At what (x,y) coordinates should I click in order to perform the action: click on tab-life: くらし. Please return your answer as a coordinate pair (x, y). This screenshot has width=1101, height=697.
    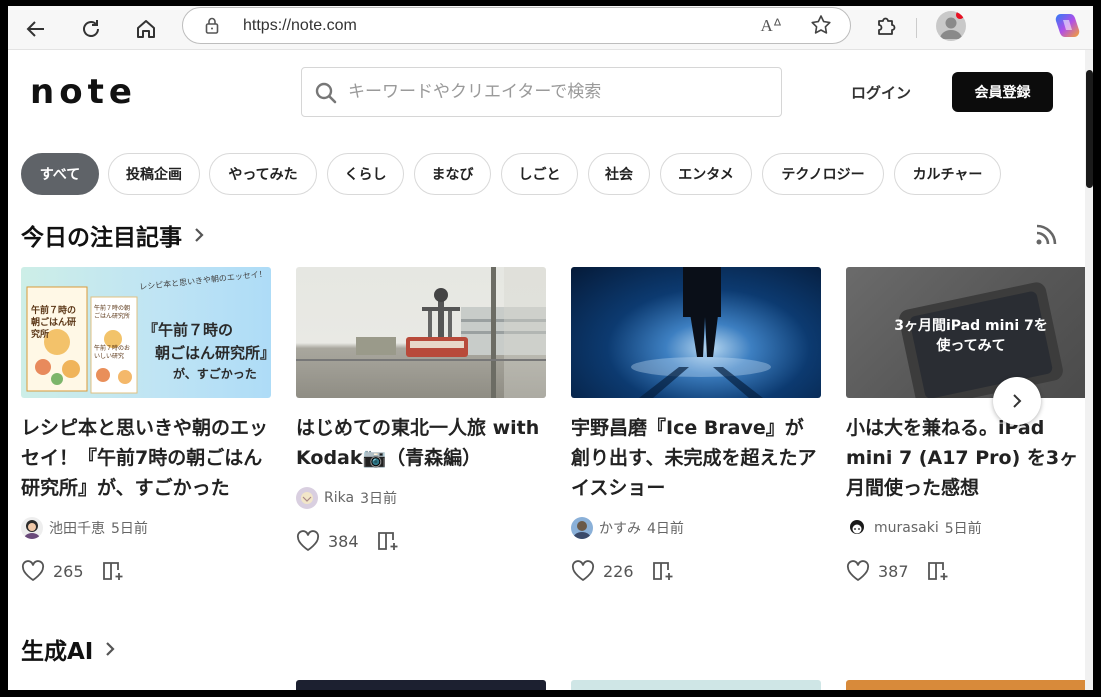
    Looking at the image, I should click on (365, 174).